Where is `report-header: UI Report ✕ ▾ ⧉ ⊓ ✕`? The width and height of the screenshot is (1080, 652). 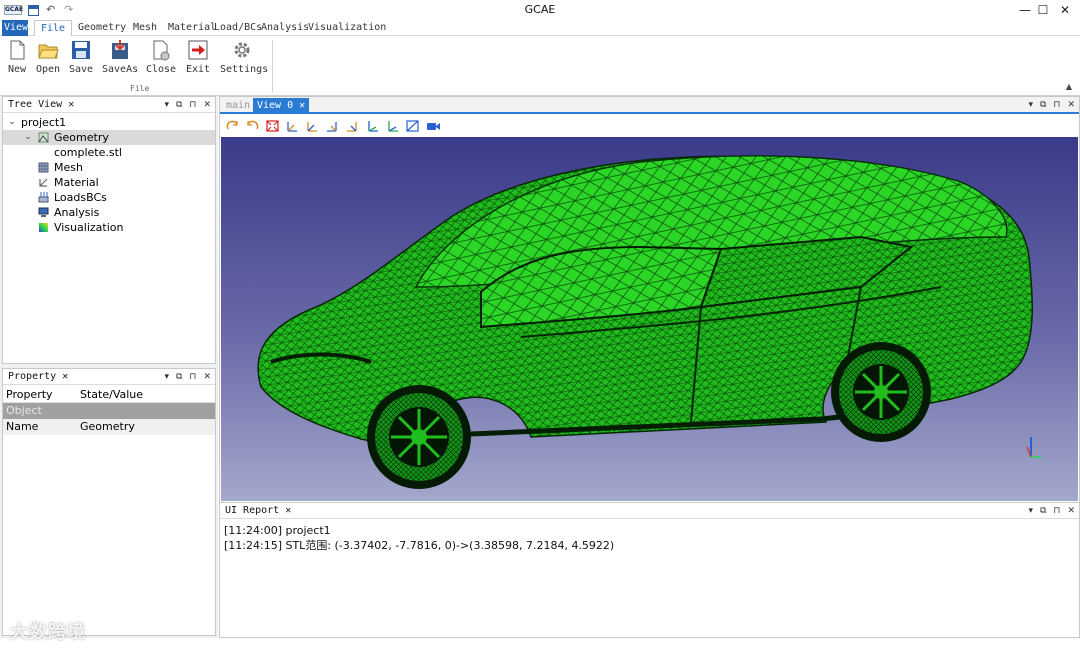 report-header: UI Report ✕ ▾ ⧉ ⊓ ✕ is located at coordinates (649, 511).